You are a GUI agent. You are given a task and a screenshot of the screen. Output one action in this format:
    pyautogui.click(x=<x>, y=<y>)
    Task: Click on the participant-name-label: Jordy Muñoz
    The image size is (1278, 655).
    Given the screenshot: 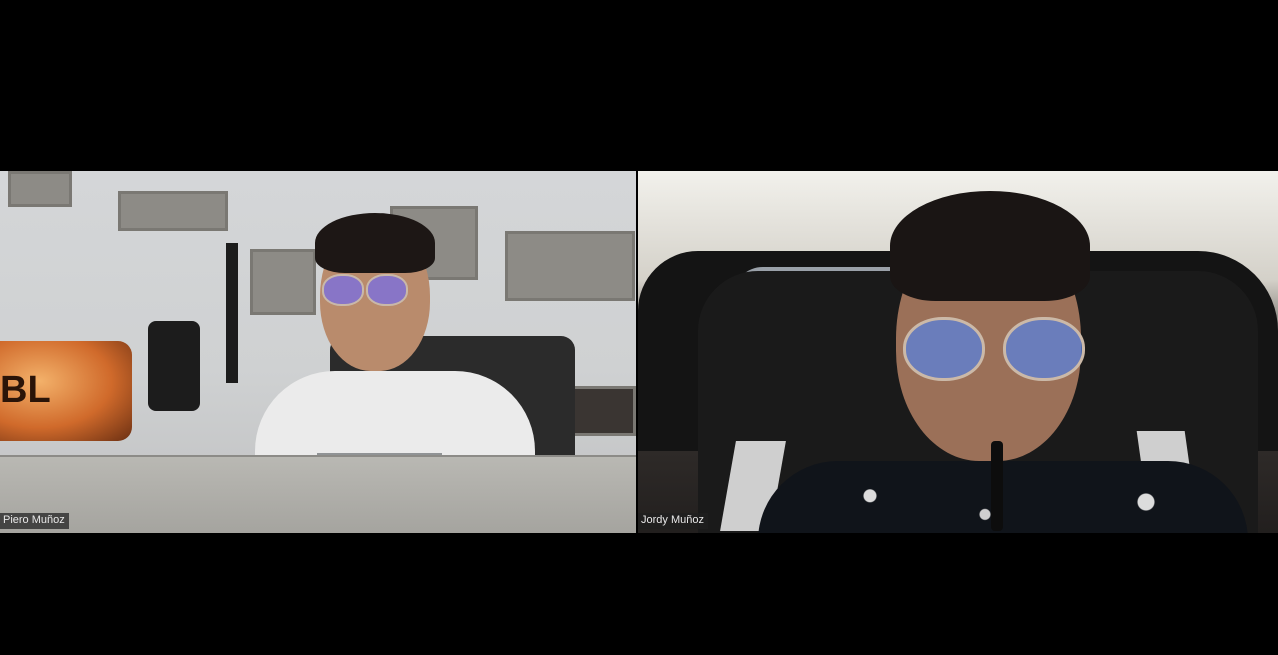 What is the action you would take?
    pyautogui.click(x=673, y=521)
    